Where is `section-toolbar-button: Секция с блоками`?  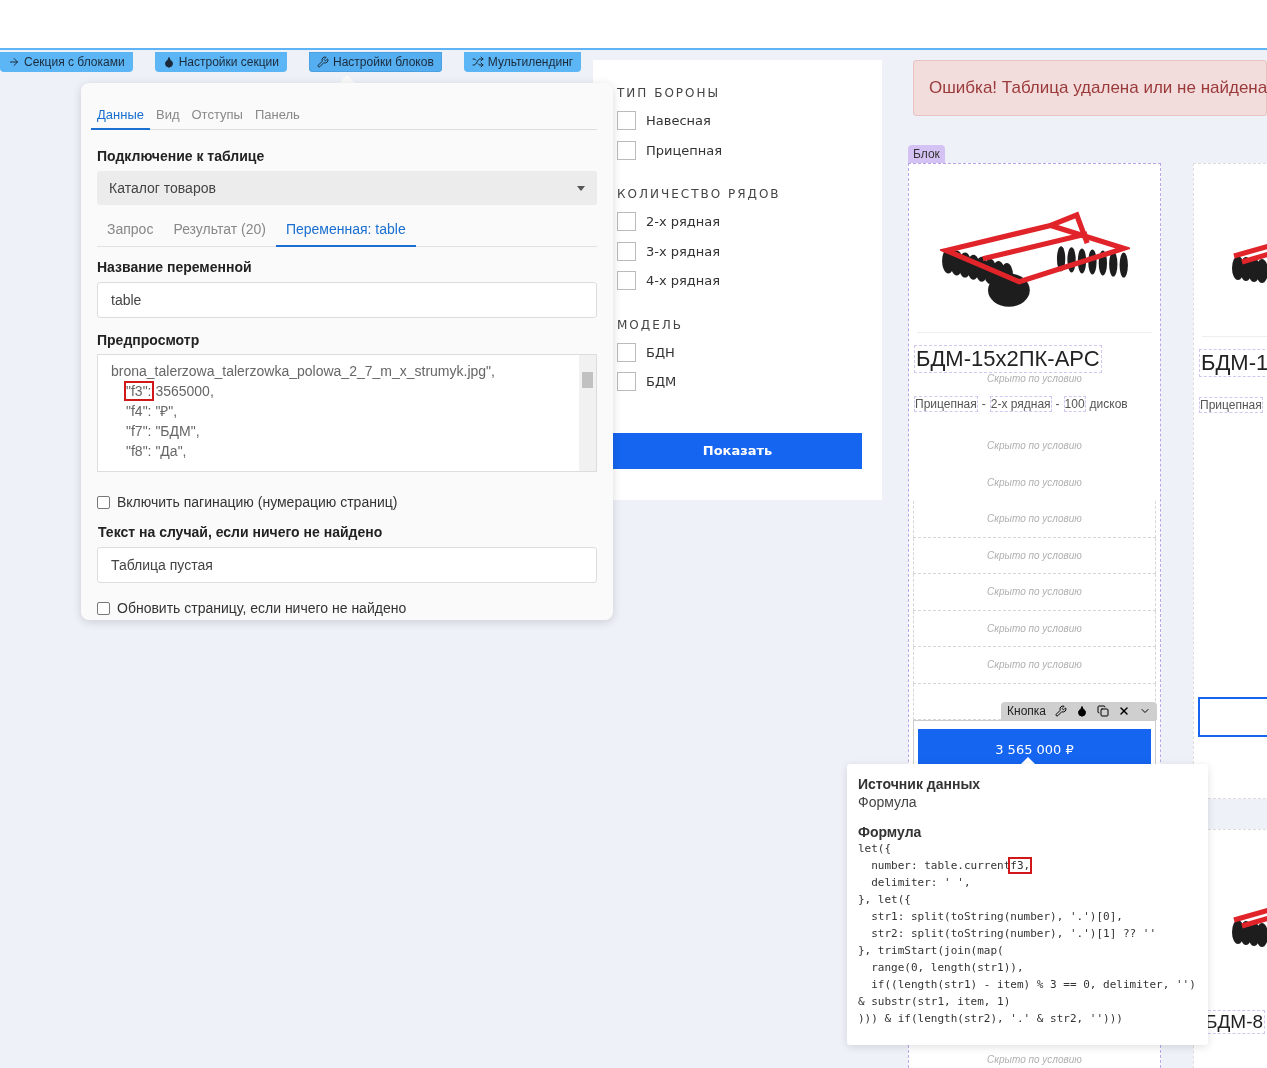 section-toolbar-button: Секция с блоками is located at coordinates (66, 62).